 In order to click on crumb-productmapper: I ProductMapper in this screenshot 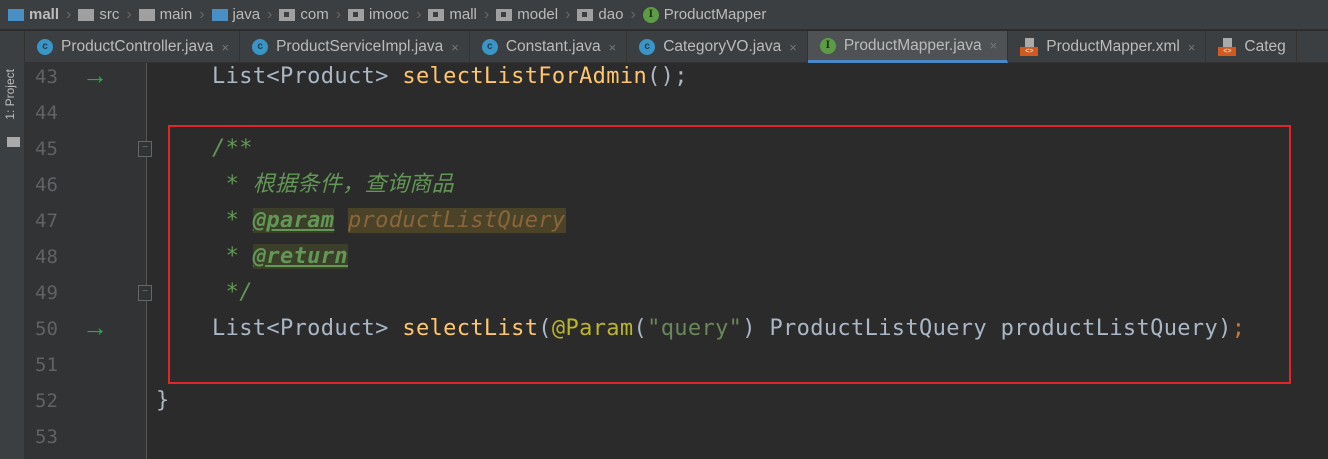, I will do `click(704, 14)`.